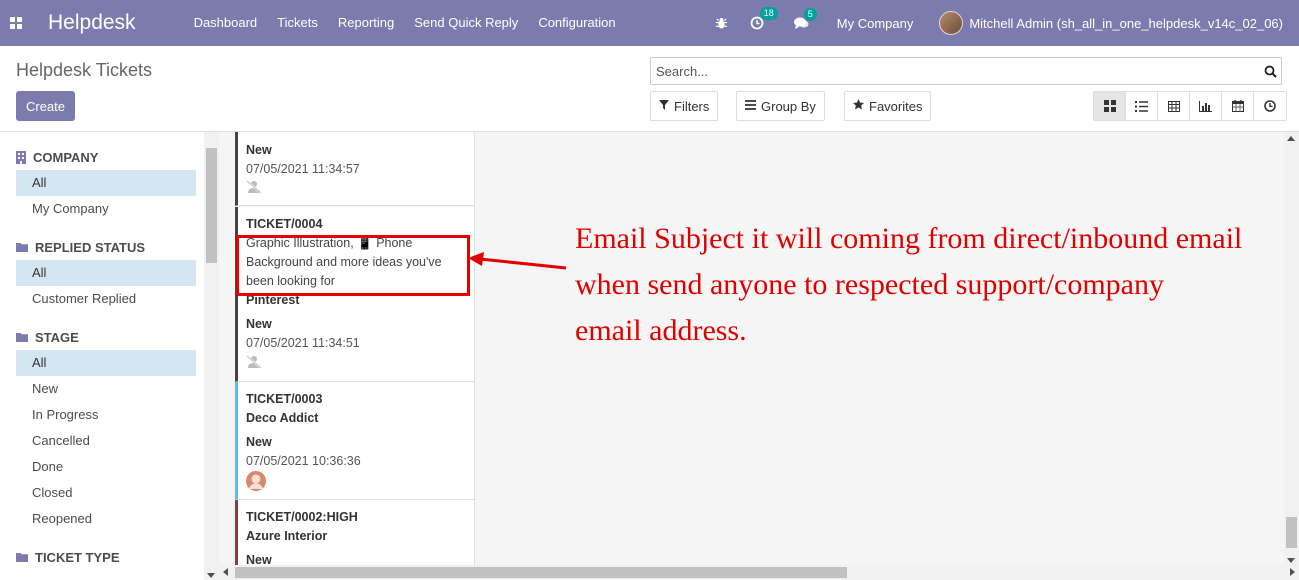  I want to click on calendar-icon, so click(1238, 106).